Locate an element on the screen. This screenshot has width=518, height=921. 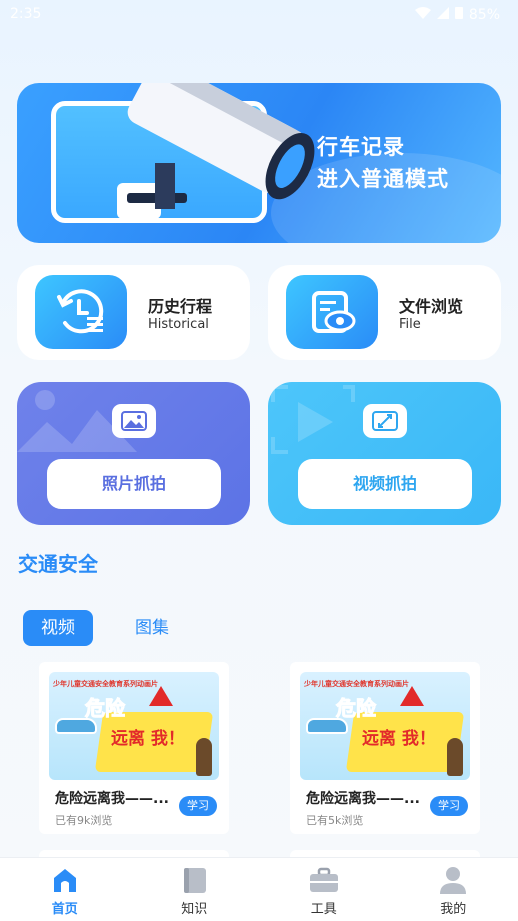
video-views: 已有9k浏览 is located at coordinates (84, 820).